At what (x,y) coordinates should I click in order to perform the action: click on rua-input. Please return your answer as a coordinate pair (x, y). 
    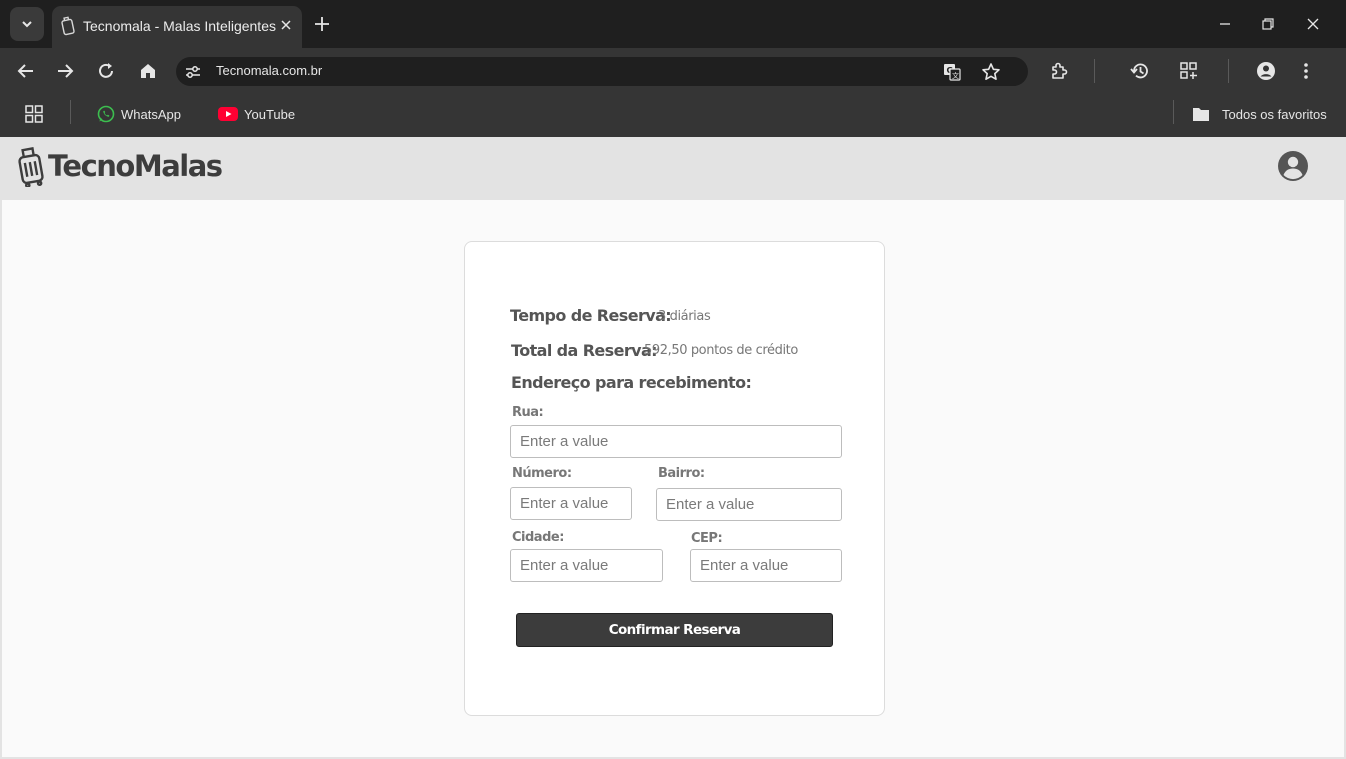
    Looking at the image, I should click on (676, 441).